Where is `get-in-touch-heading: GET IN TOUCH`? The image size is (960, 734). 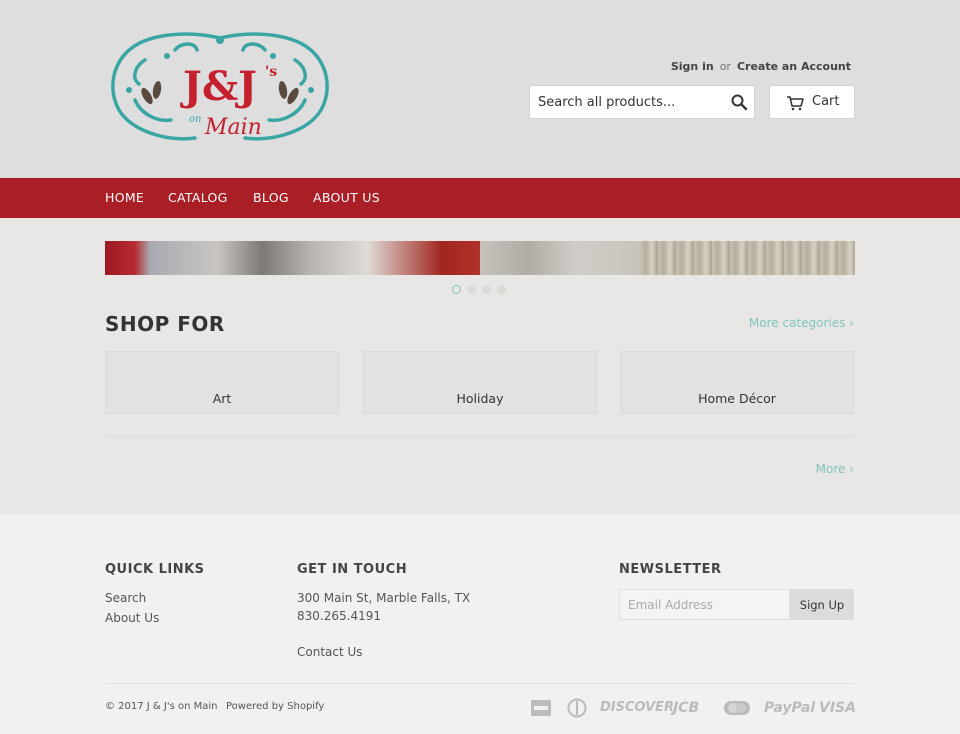
get-in-touch-heading: GET IN TOUCH is located at coordinates (352, 569).